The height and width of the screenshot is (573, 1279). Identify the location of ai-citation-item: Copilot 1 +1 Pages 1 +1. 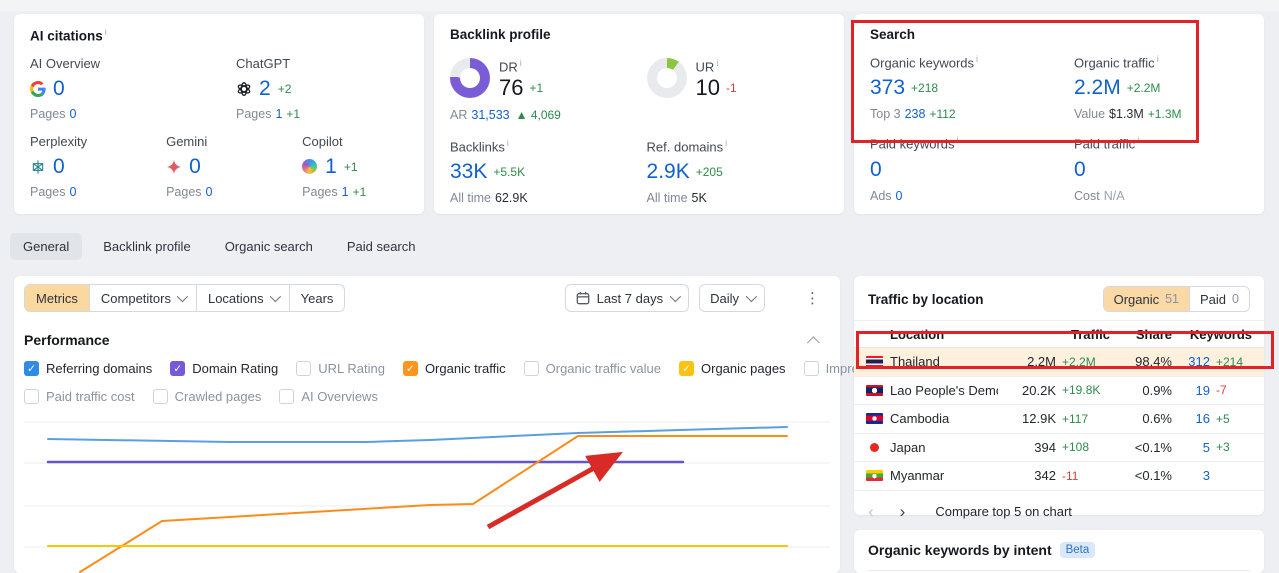
(355, 166).